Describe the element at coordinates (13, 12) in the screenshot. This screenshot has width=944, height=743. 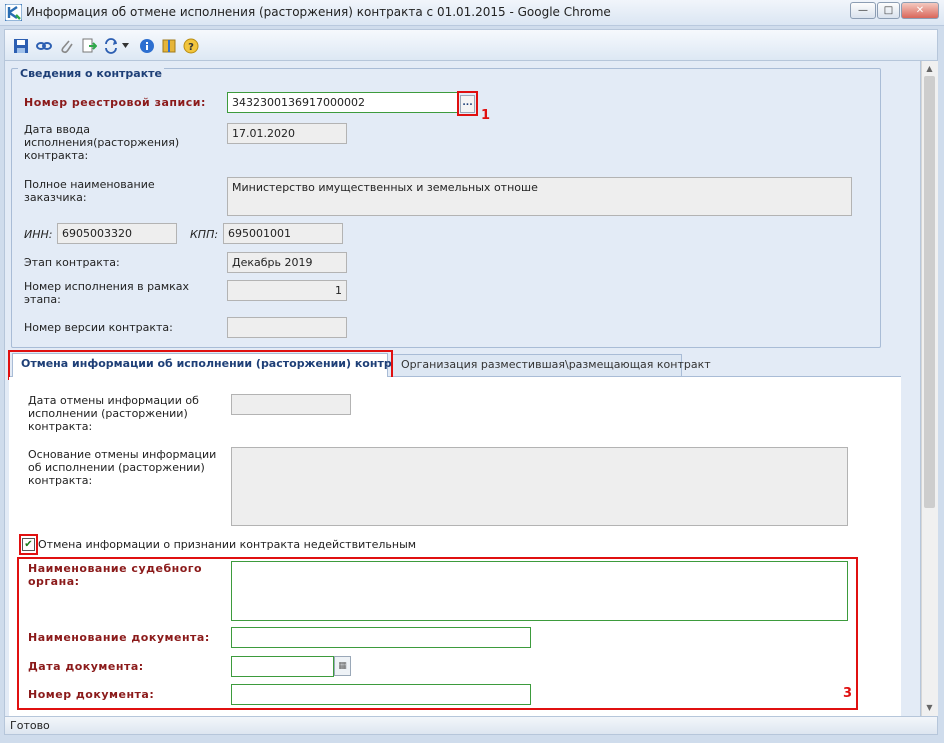
I see `app-logo-icon` at that location.